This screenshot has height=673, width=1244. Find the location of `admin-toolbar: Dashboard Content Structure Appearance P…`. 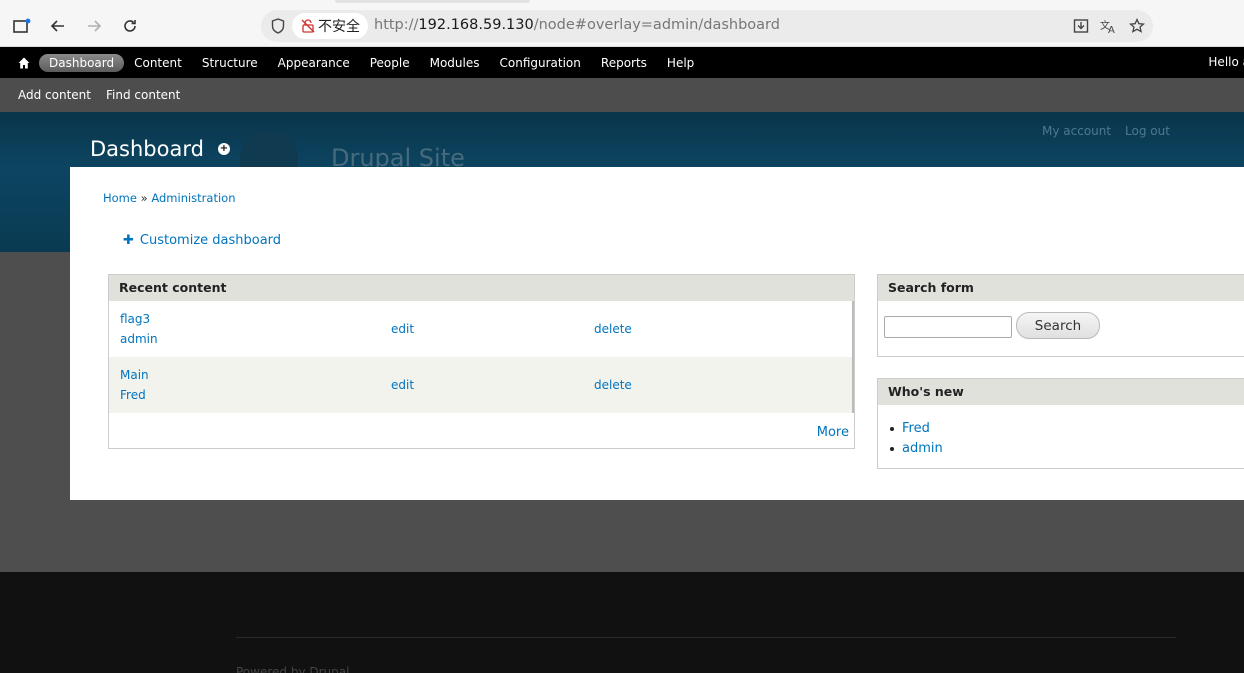

admin-toolbar: Dashboard Content Structure Appearance P… is located at coordinates (622, 62).